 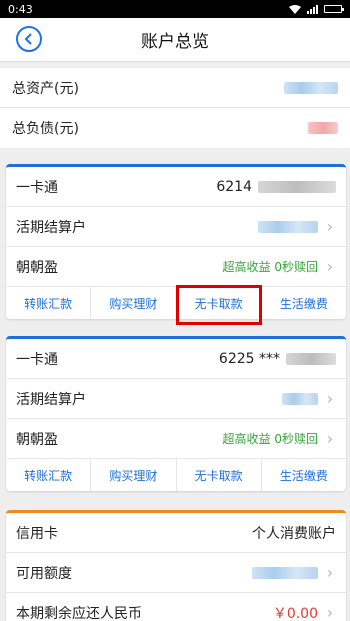 What do you see at coordinates (29, 39) in the screenshot?
I see `back-icon` at bounding box center [29, 39].